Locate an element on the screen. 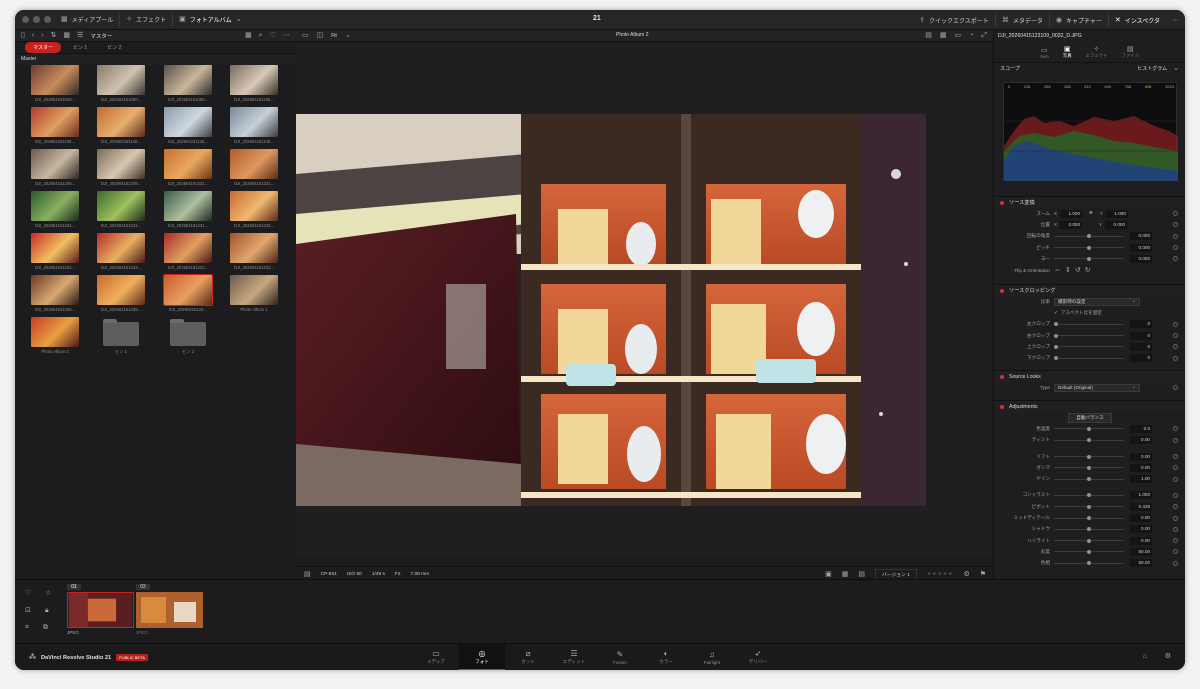 This screenshot has height=689, width=1200. page-fairlight: ♫ Fairlight is located at coordinates (712, 657).